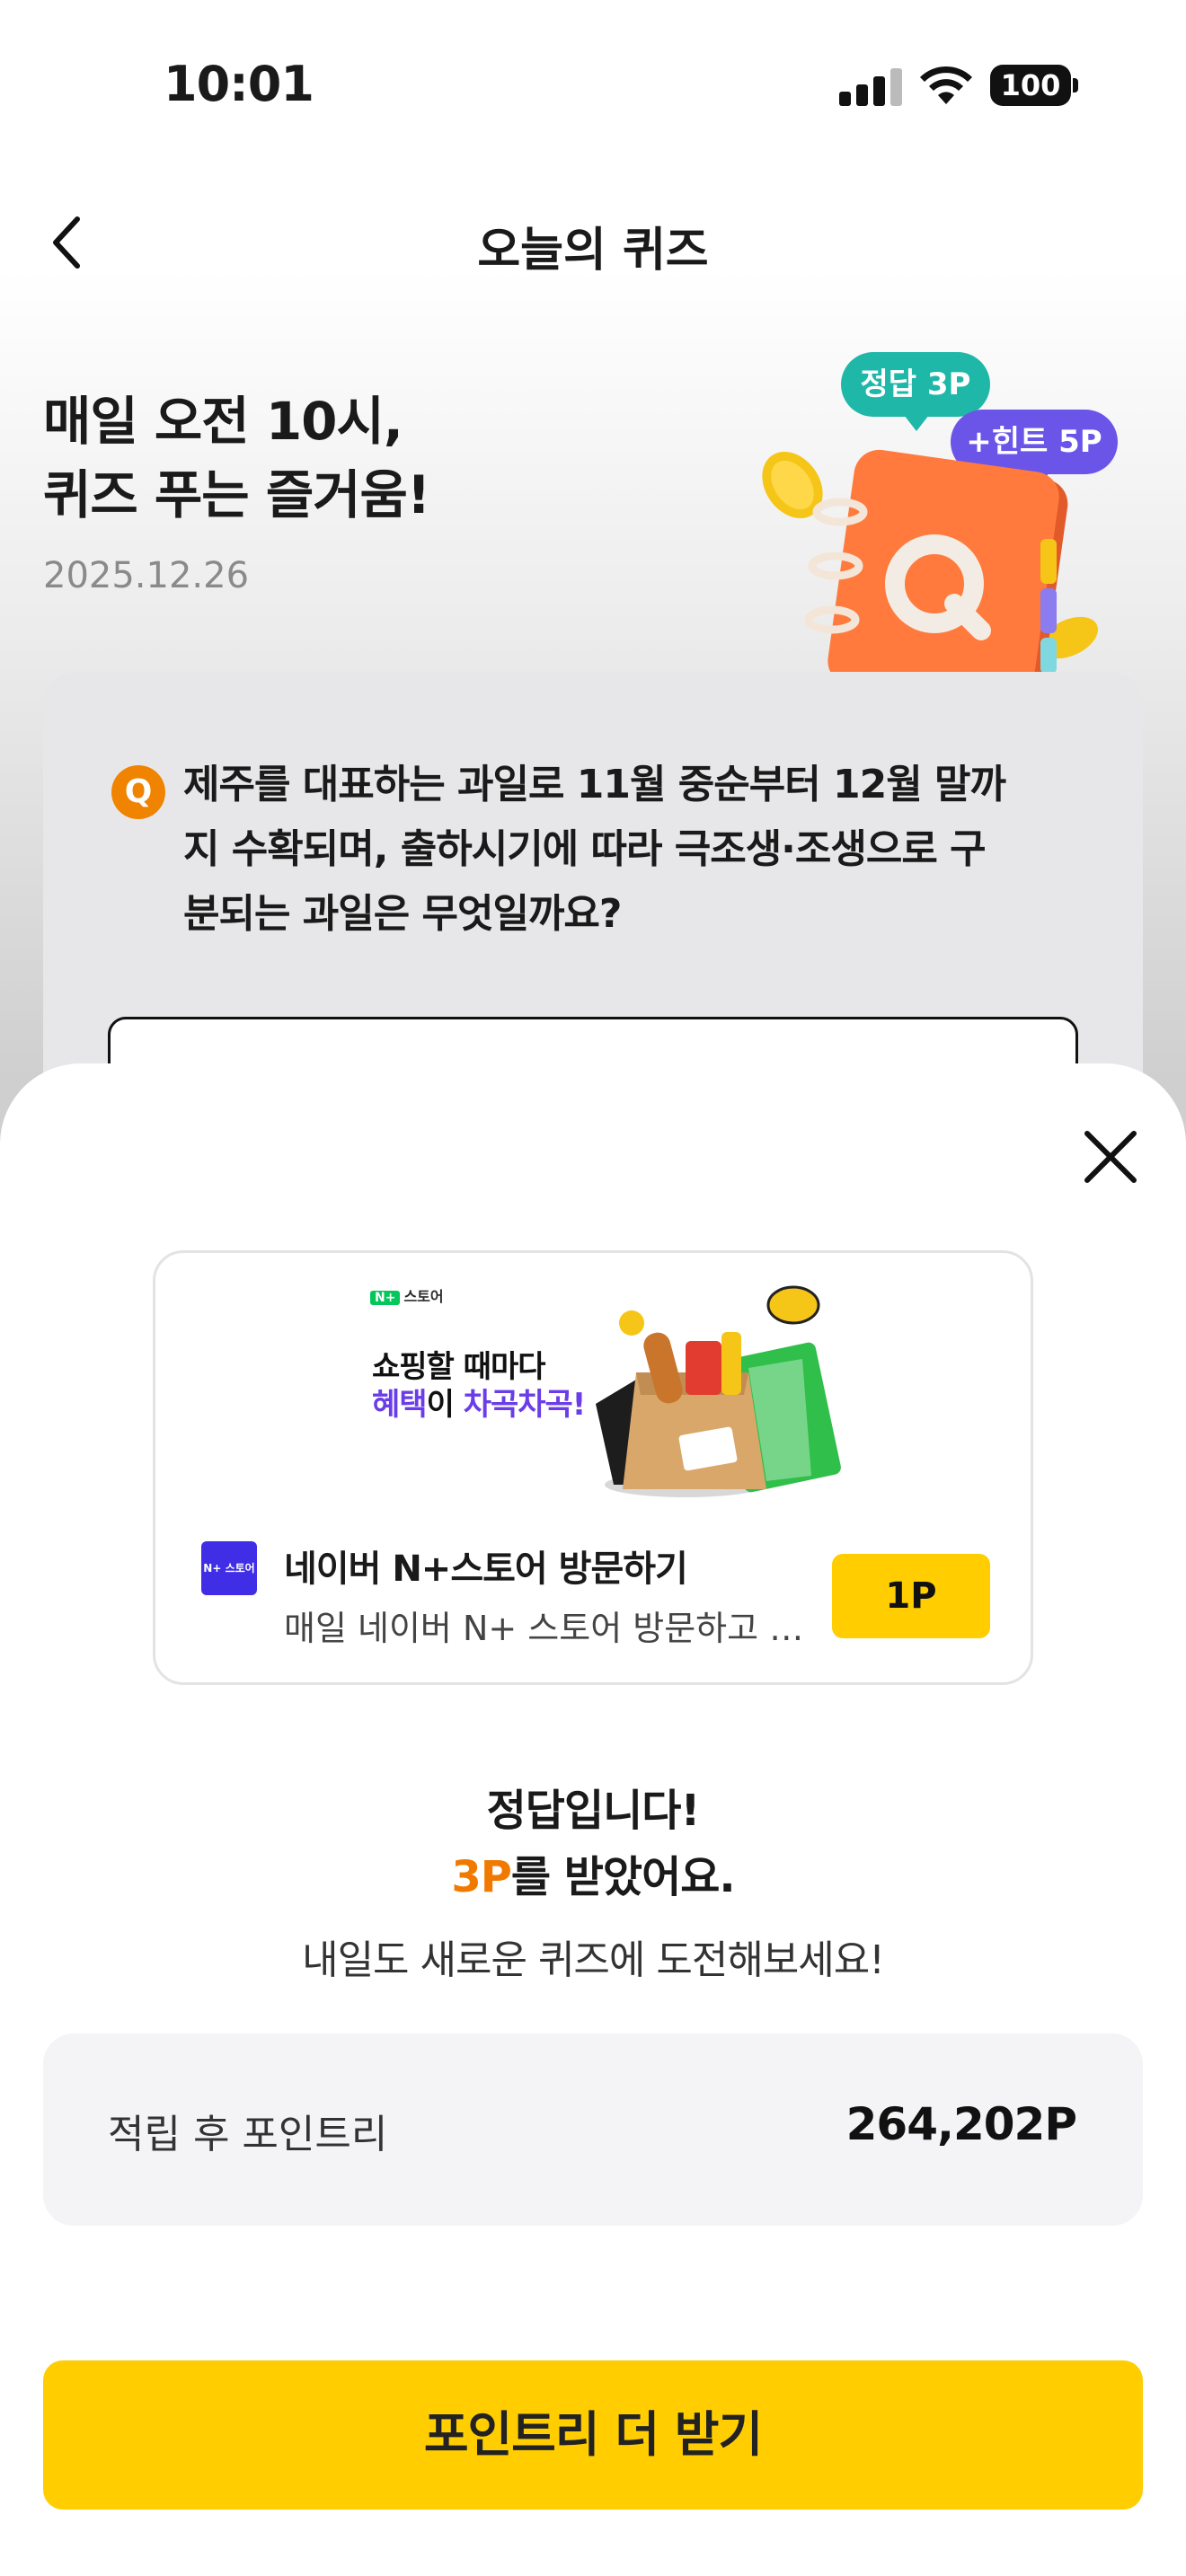  Describe the element at coordinates (585, 849) in the screenshot. I see `question-line: 지 수확되며, 출하시기에 따라 극조생·조생으로 구` at that location.